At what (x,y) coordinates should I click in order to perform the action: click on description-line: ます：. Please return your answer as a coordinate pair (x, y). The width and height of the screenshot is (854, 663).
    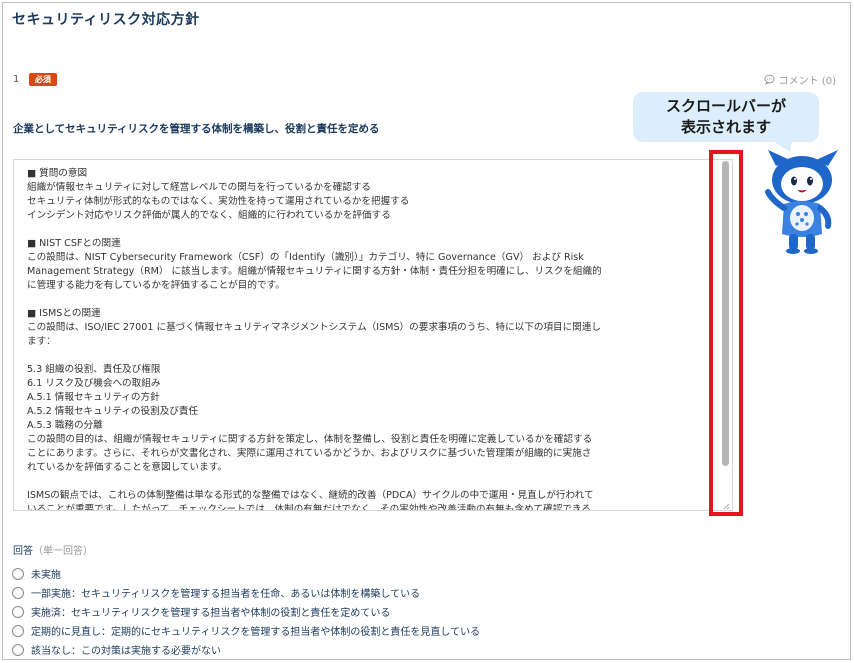
    Looking at the image, I should click on (41, 341).